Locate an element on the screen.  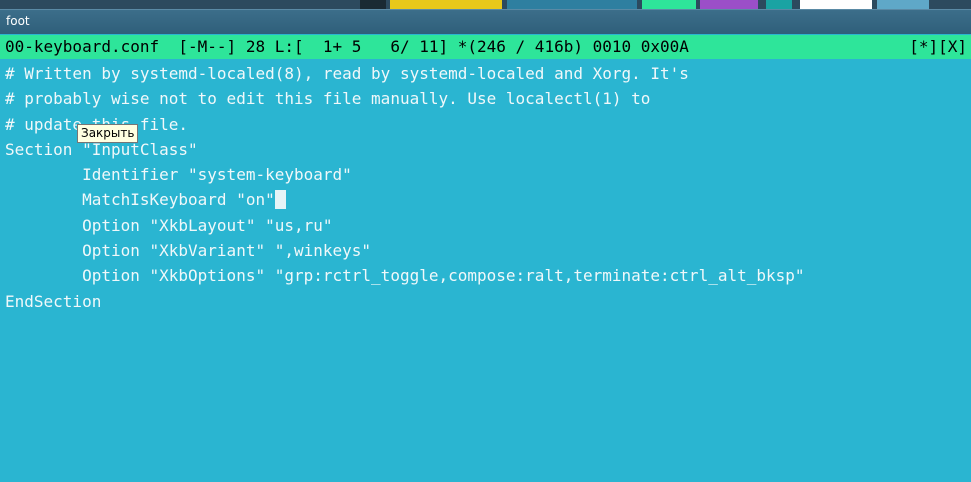
window-titlebar: foot is located at coordinates (485, 21).